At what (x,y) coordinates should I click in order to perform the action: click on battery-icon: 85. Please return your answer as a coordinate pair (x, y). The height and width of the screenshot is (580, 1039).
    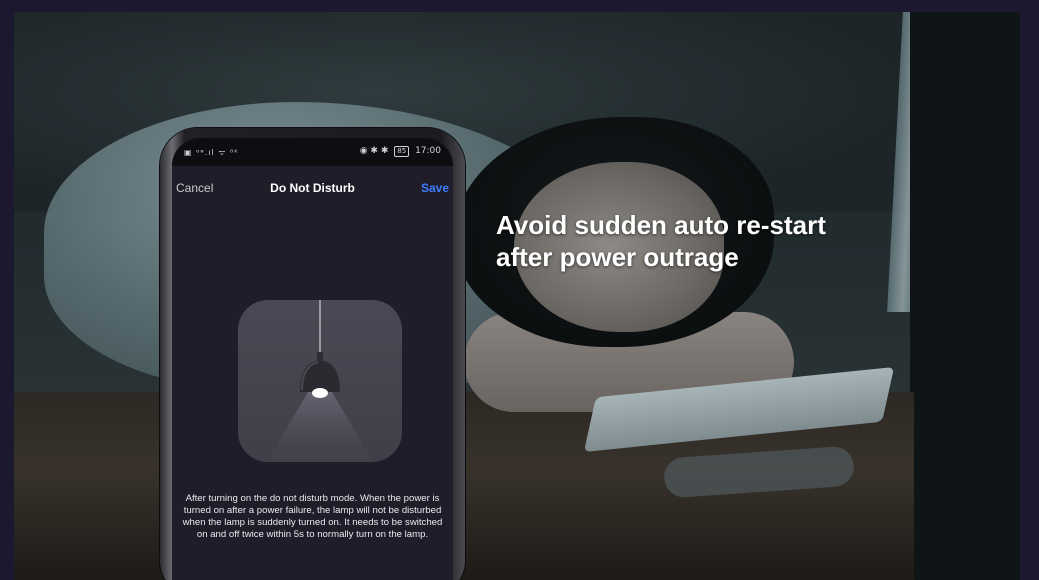
    Looking at the image, I should click on (402, 151).